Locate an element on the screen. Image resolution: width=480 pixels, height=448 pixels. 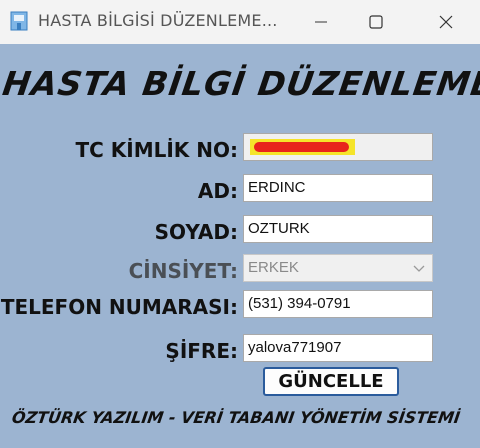
telefon-label: TELEFON NUMARASI: is located at coordinates (119, 307).